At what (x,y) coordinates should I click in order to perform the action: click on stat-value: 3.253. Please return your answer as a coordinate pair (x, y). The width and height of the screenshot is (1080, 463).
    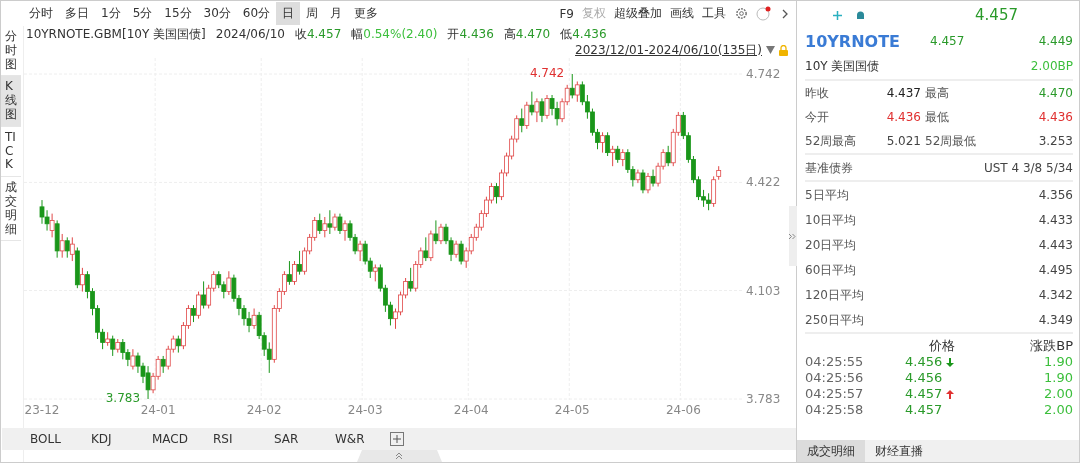
    Looking at the image, I should click on (1055, 141).